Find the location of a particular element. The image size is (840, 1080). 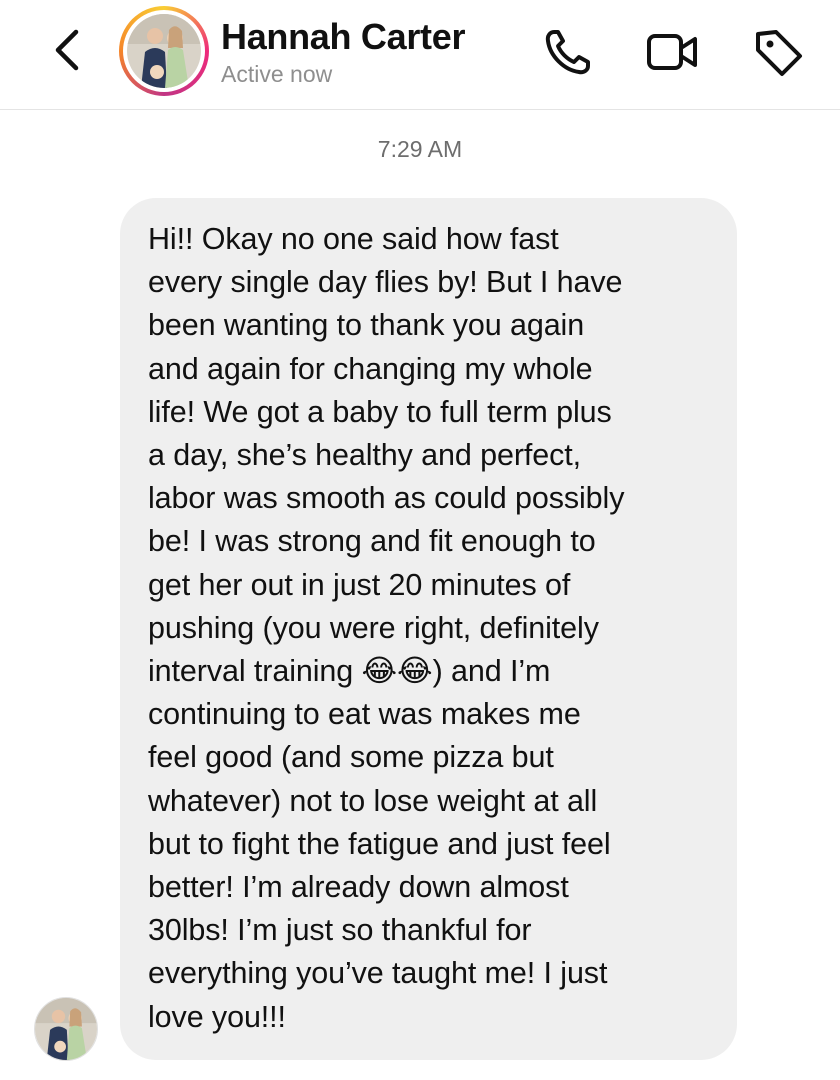

active-status: Active now is located at coordinates (277, 74).